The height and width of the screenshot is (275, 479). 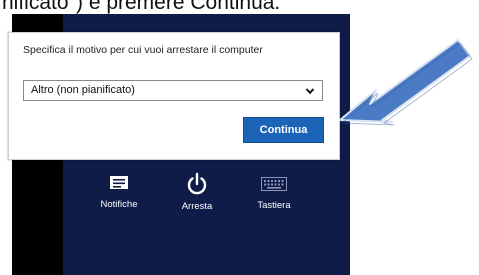 What do you see at coordinates (283, 130) in the screenshot?
I see `continue-button: Continua` at bounding box center [283, 130].